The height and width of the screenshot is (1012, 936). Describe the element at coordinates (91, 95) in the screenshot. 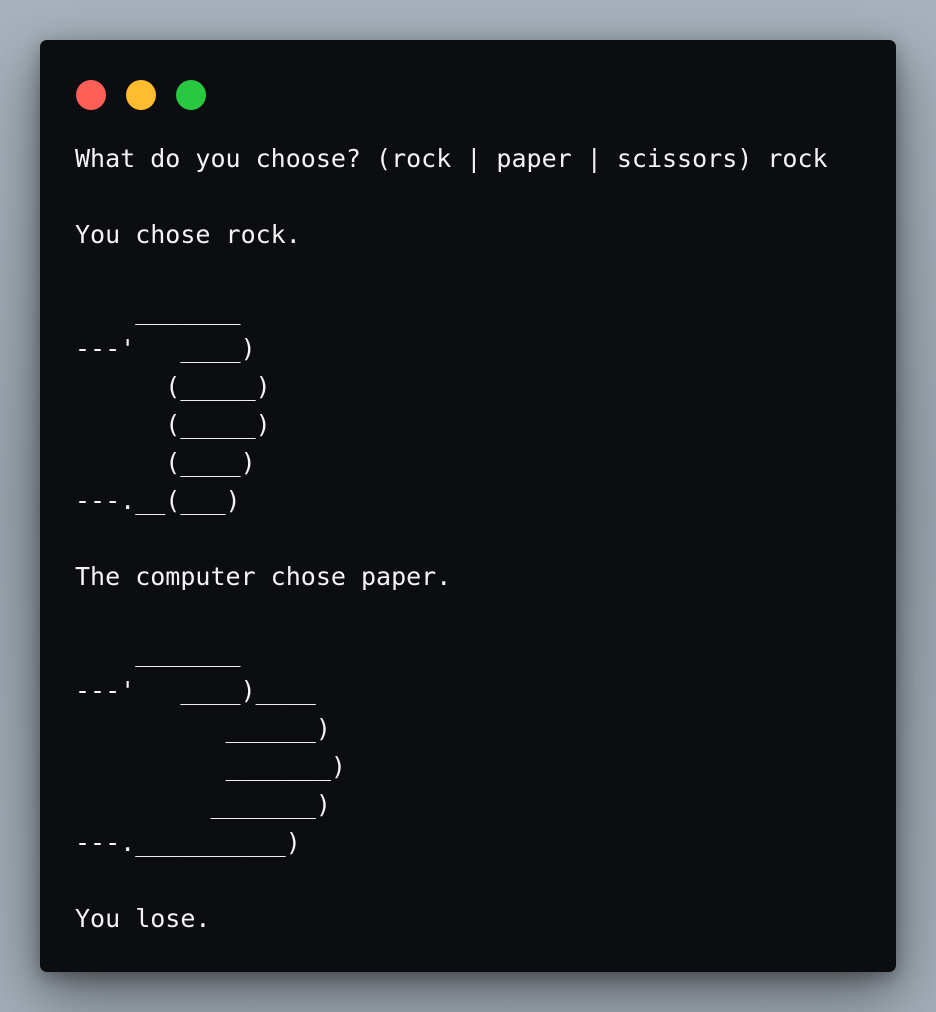

I see `close-button` at that location.